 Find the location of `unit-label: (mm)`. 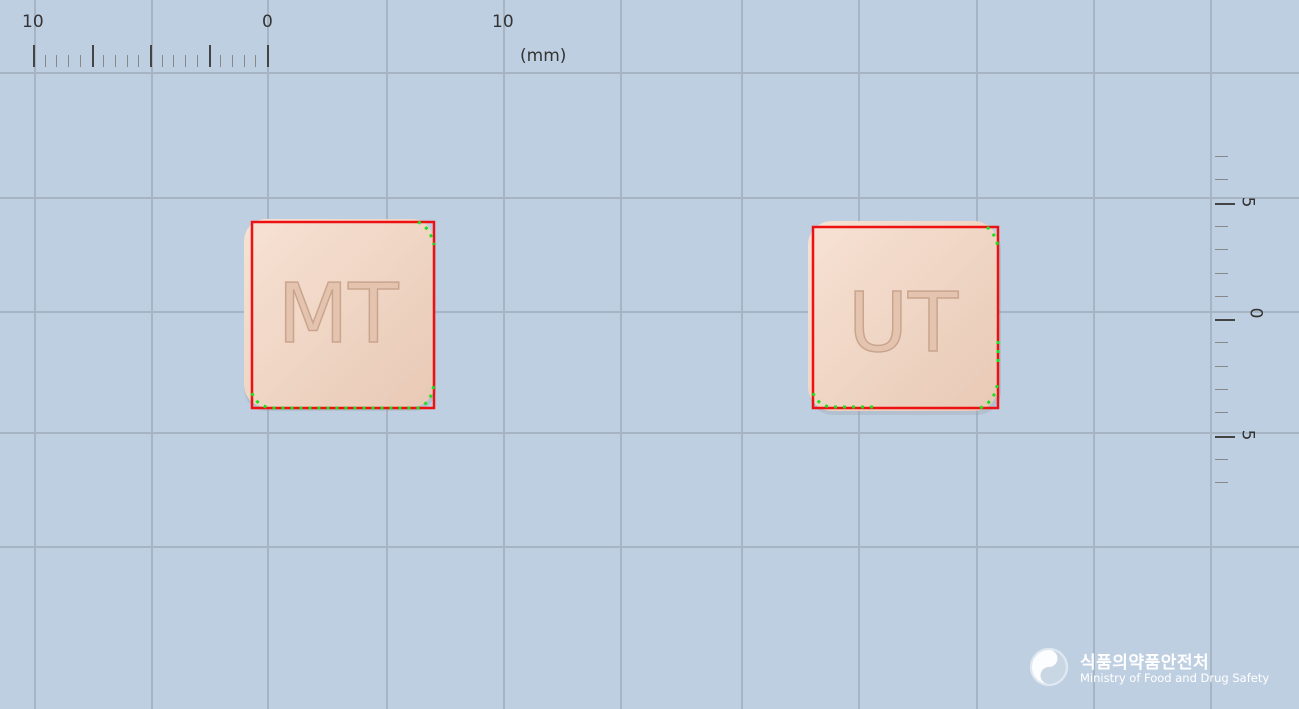

unit-label: (mm) is located at coordinates (543, 56).